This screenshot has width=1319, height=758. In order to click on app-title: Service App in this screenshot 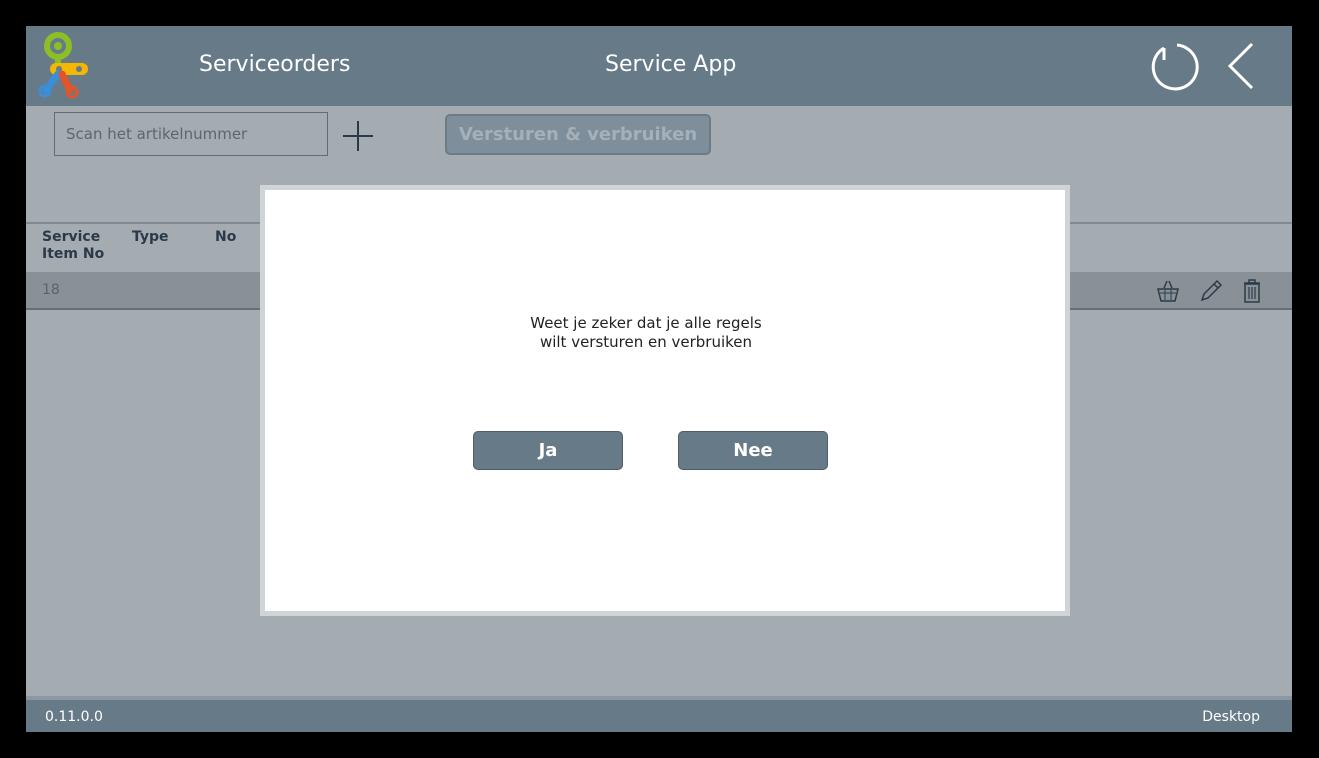, I will do `click(671, 64)`.